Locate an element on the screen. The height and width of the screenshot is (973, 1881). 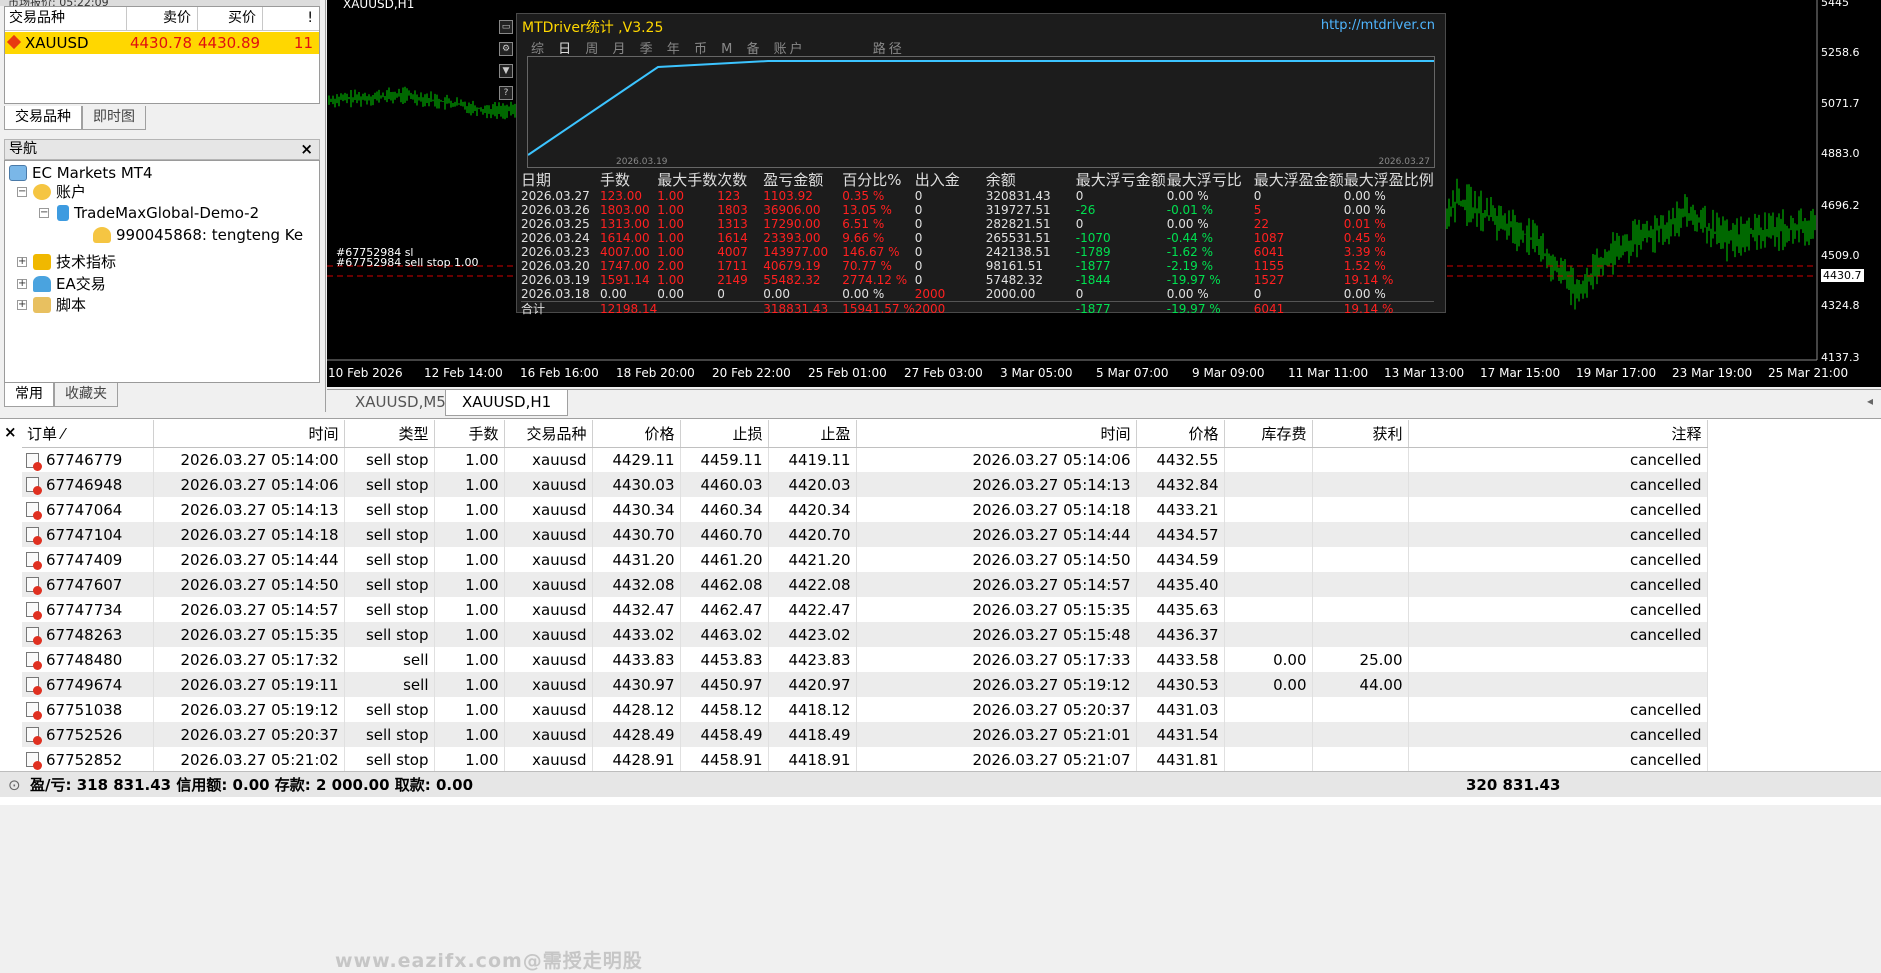
col-spread: ! is located at coordinates (291, 18).